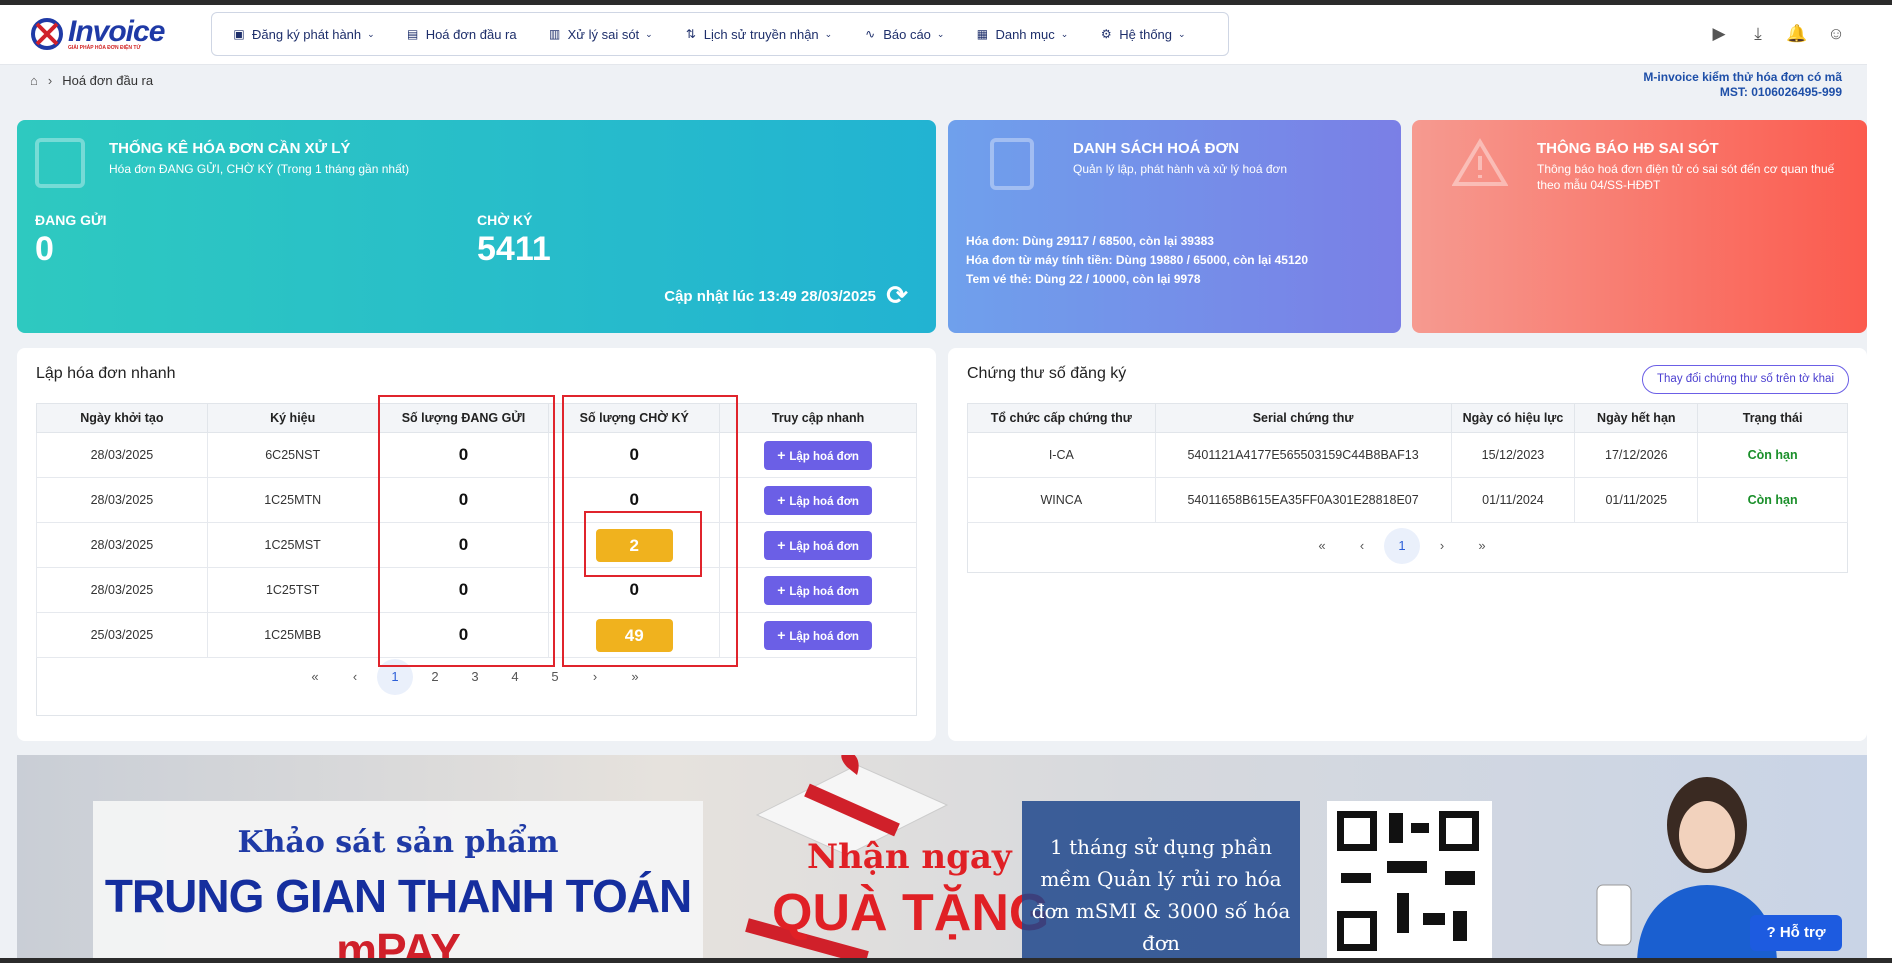 The height and width of the screenshot is (963, 1892). Describe the element at coordinates (1772, 500) in the screenshot. I see `cert-status: Còn hạn` at that location.